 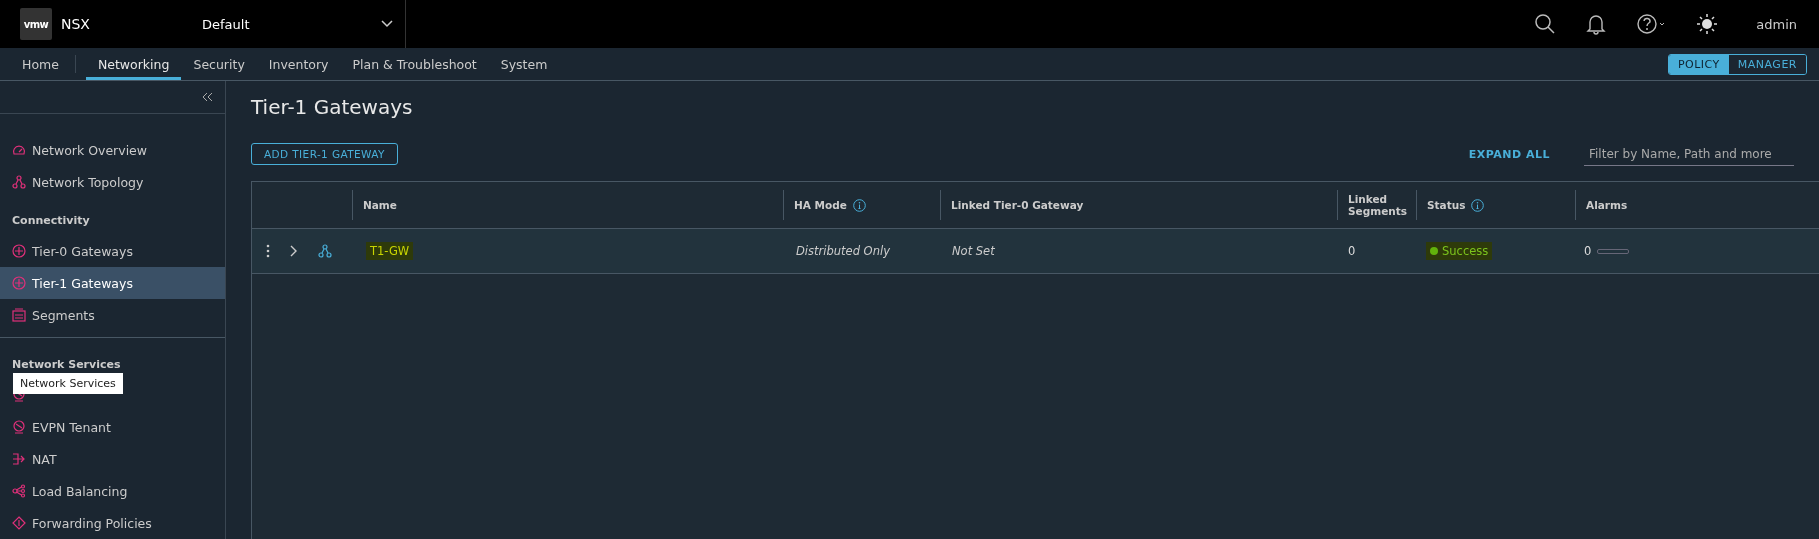 I want to click on sidebar-item: Load Balancing, so click(x=112, y=491).